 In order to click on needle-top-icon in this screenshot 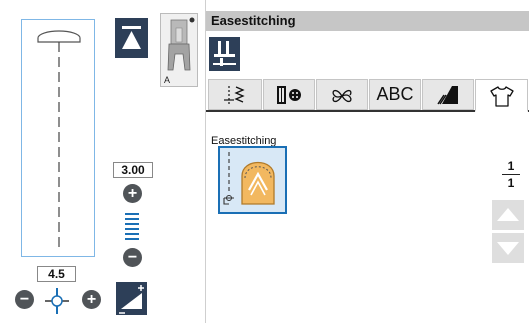, I will do `click(131, 37)`.